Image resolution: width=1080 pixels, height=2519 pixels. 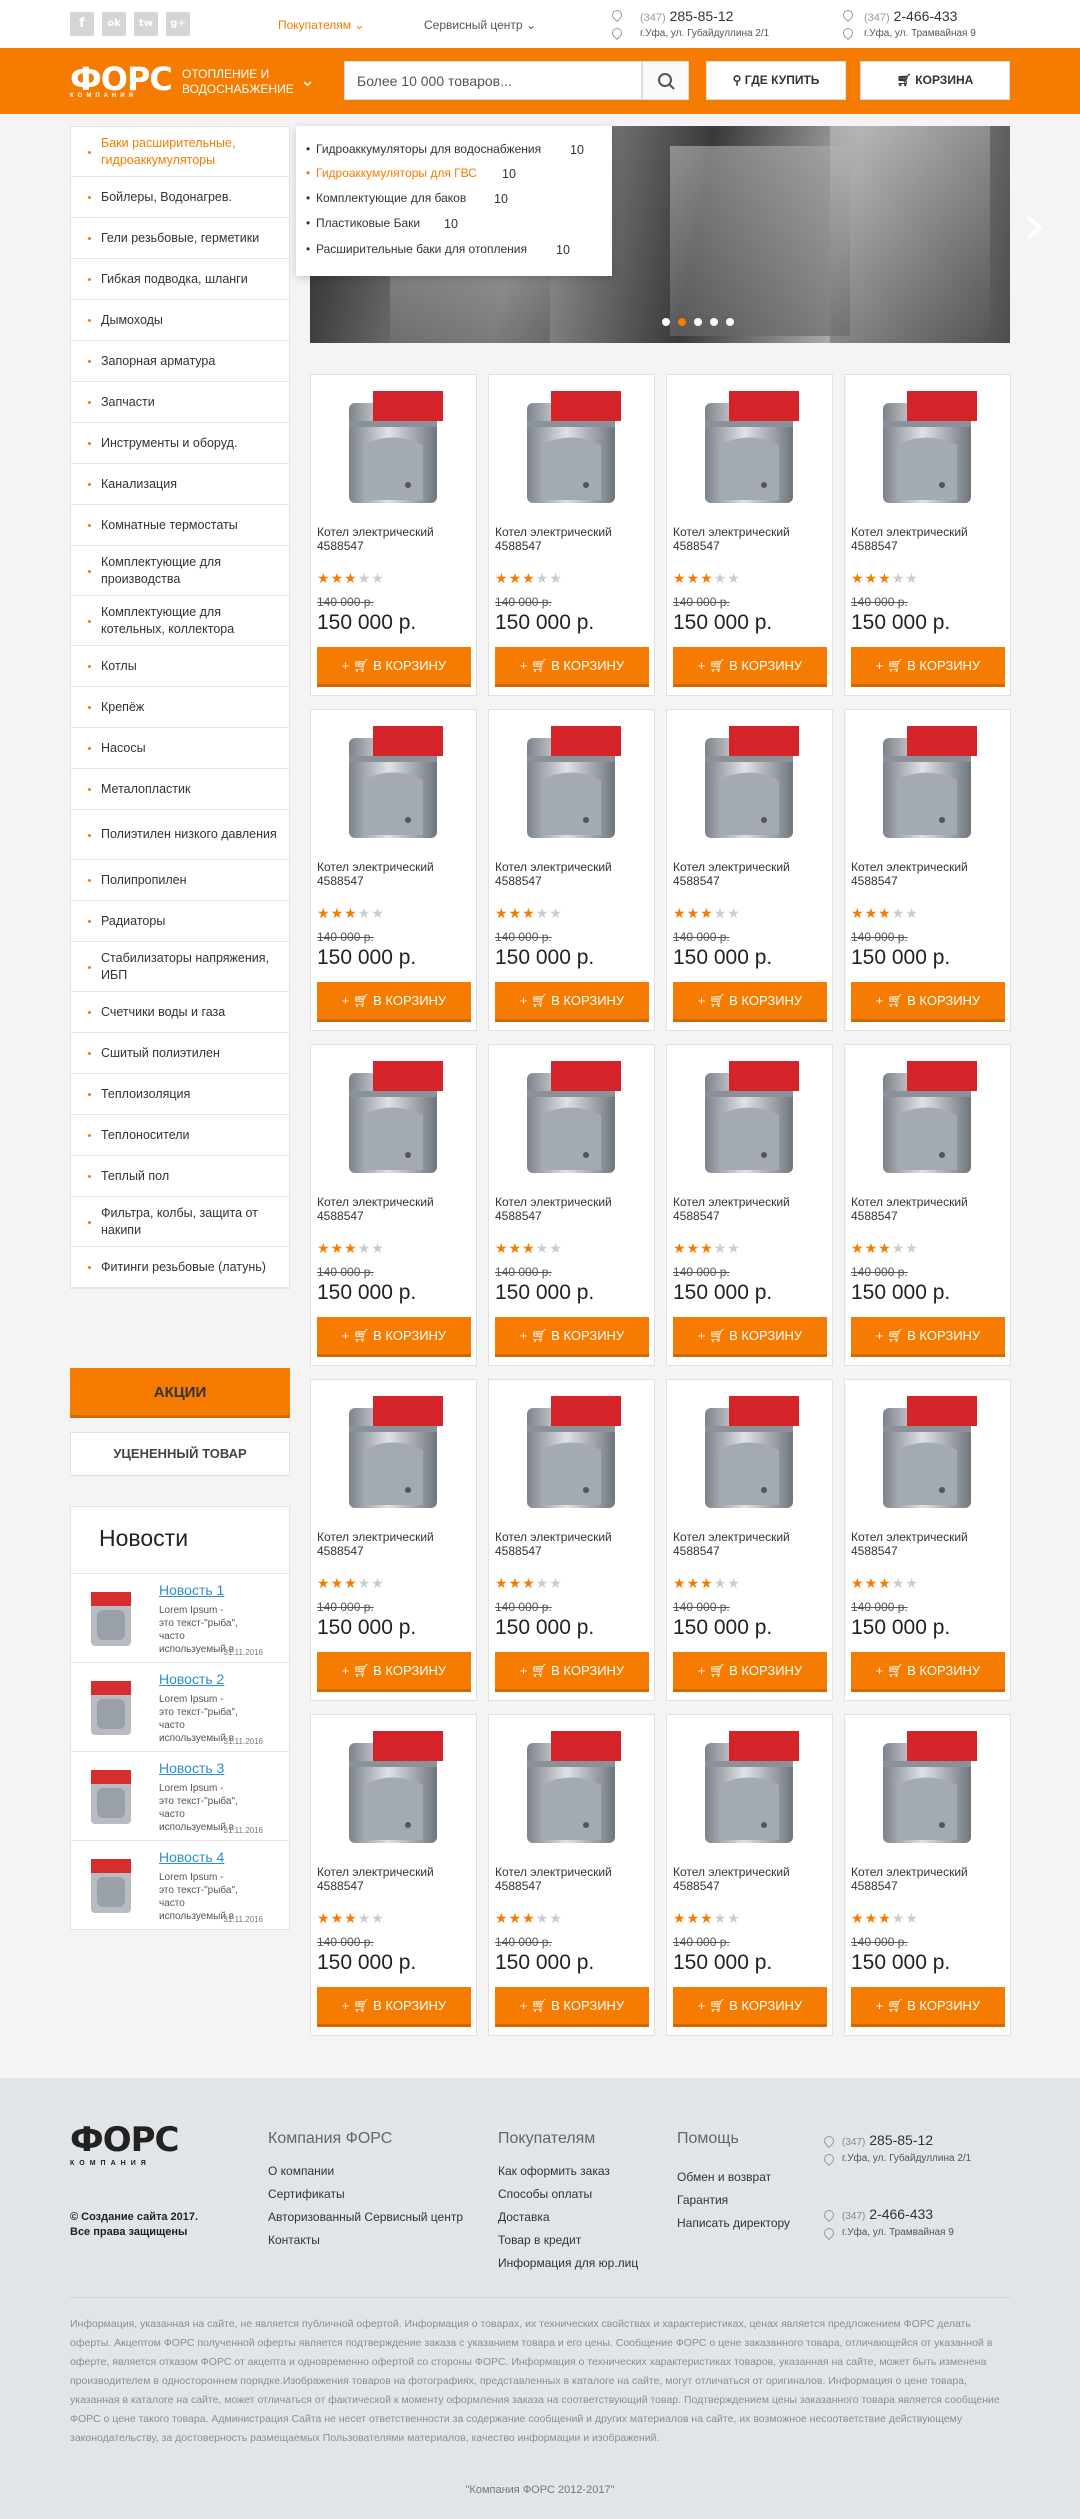 I want to click on submenu-item-active: Гидроаккумуляторы для ГВС, so click(x=391, y=173).